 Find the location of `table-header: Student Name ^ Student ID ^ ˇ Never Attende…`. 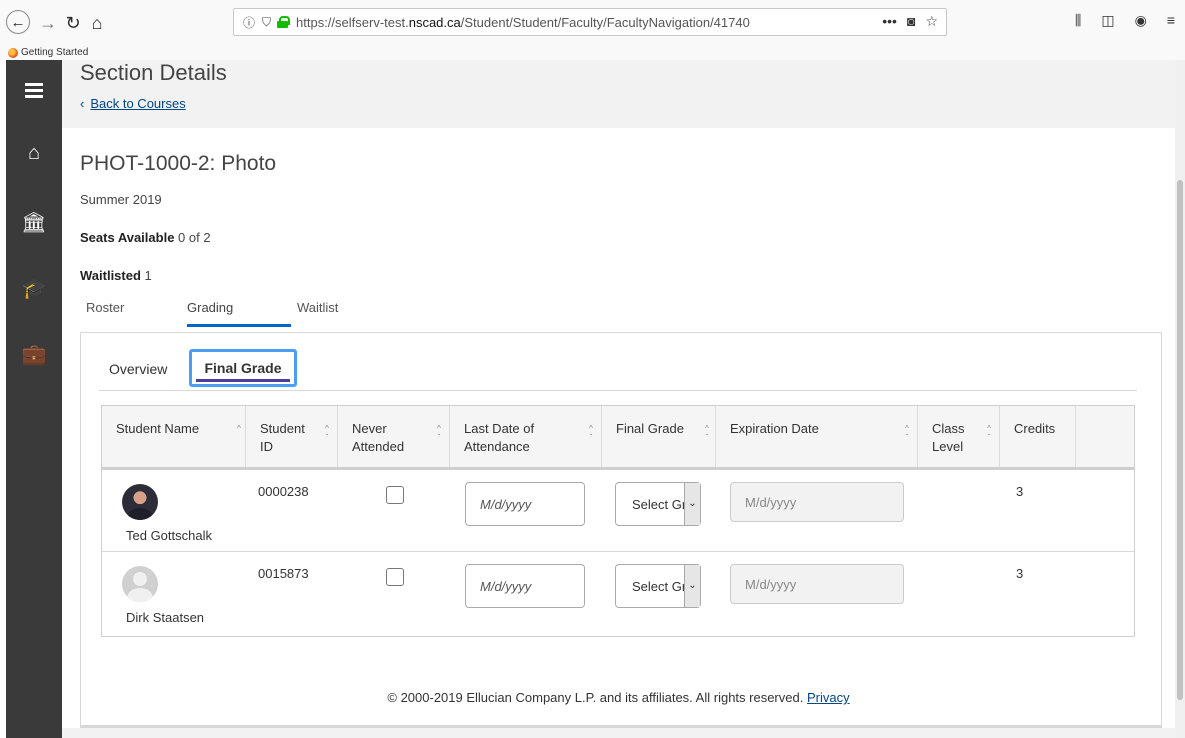

table-header: Student Name ^ Student ID ^ ˇ Never Attende… is located at coordinates (618, 438).